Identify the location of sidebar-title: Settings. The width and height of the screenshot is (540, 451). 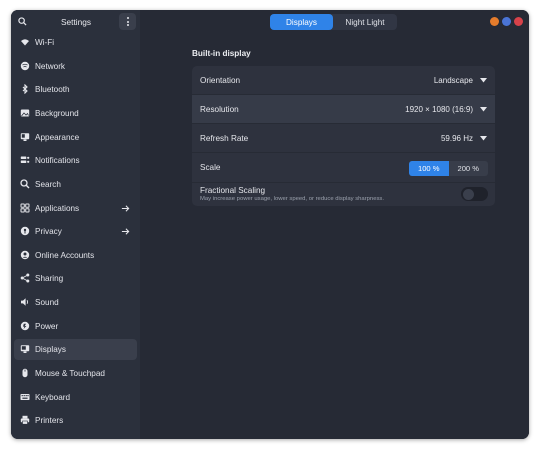
(76, 22).